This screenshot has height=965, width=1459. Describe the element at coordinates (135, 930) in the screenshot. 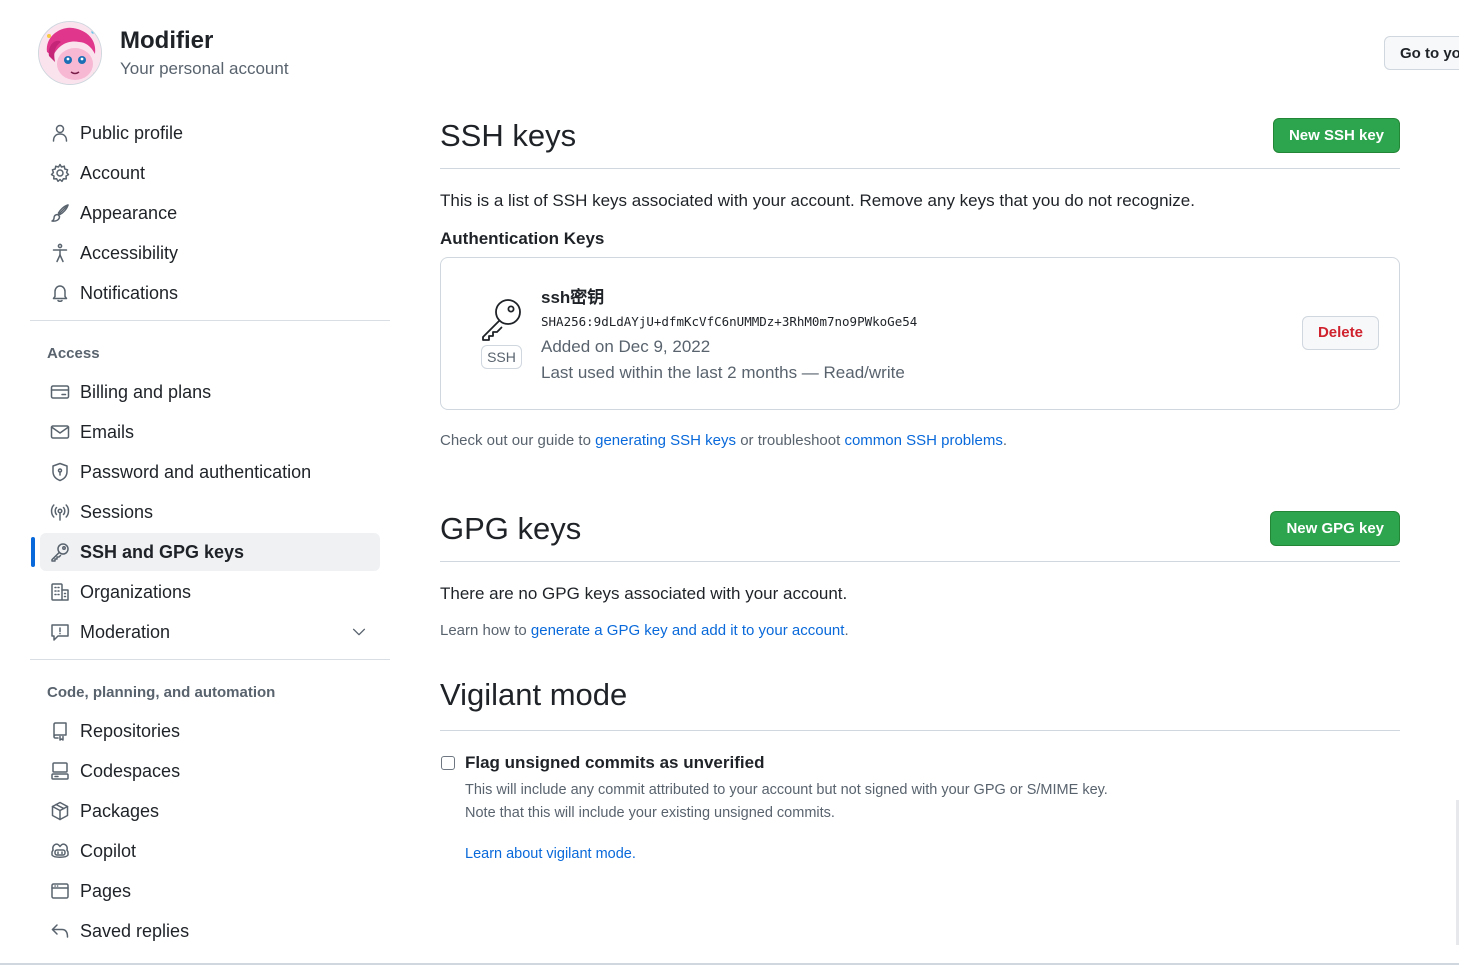

I see `sidebar-item-label: Saved replies` at that location.